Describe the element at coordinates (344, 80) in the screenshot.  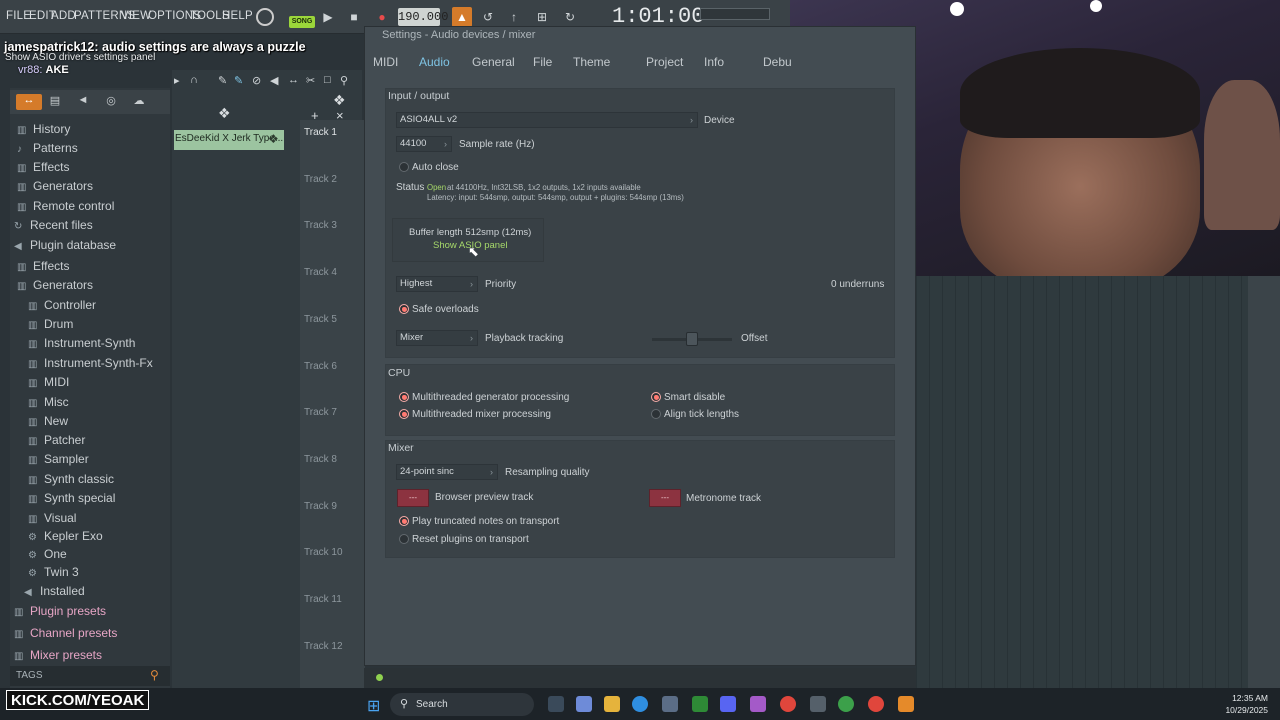
I see `zoom-icon: ⚲` at that location.